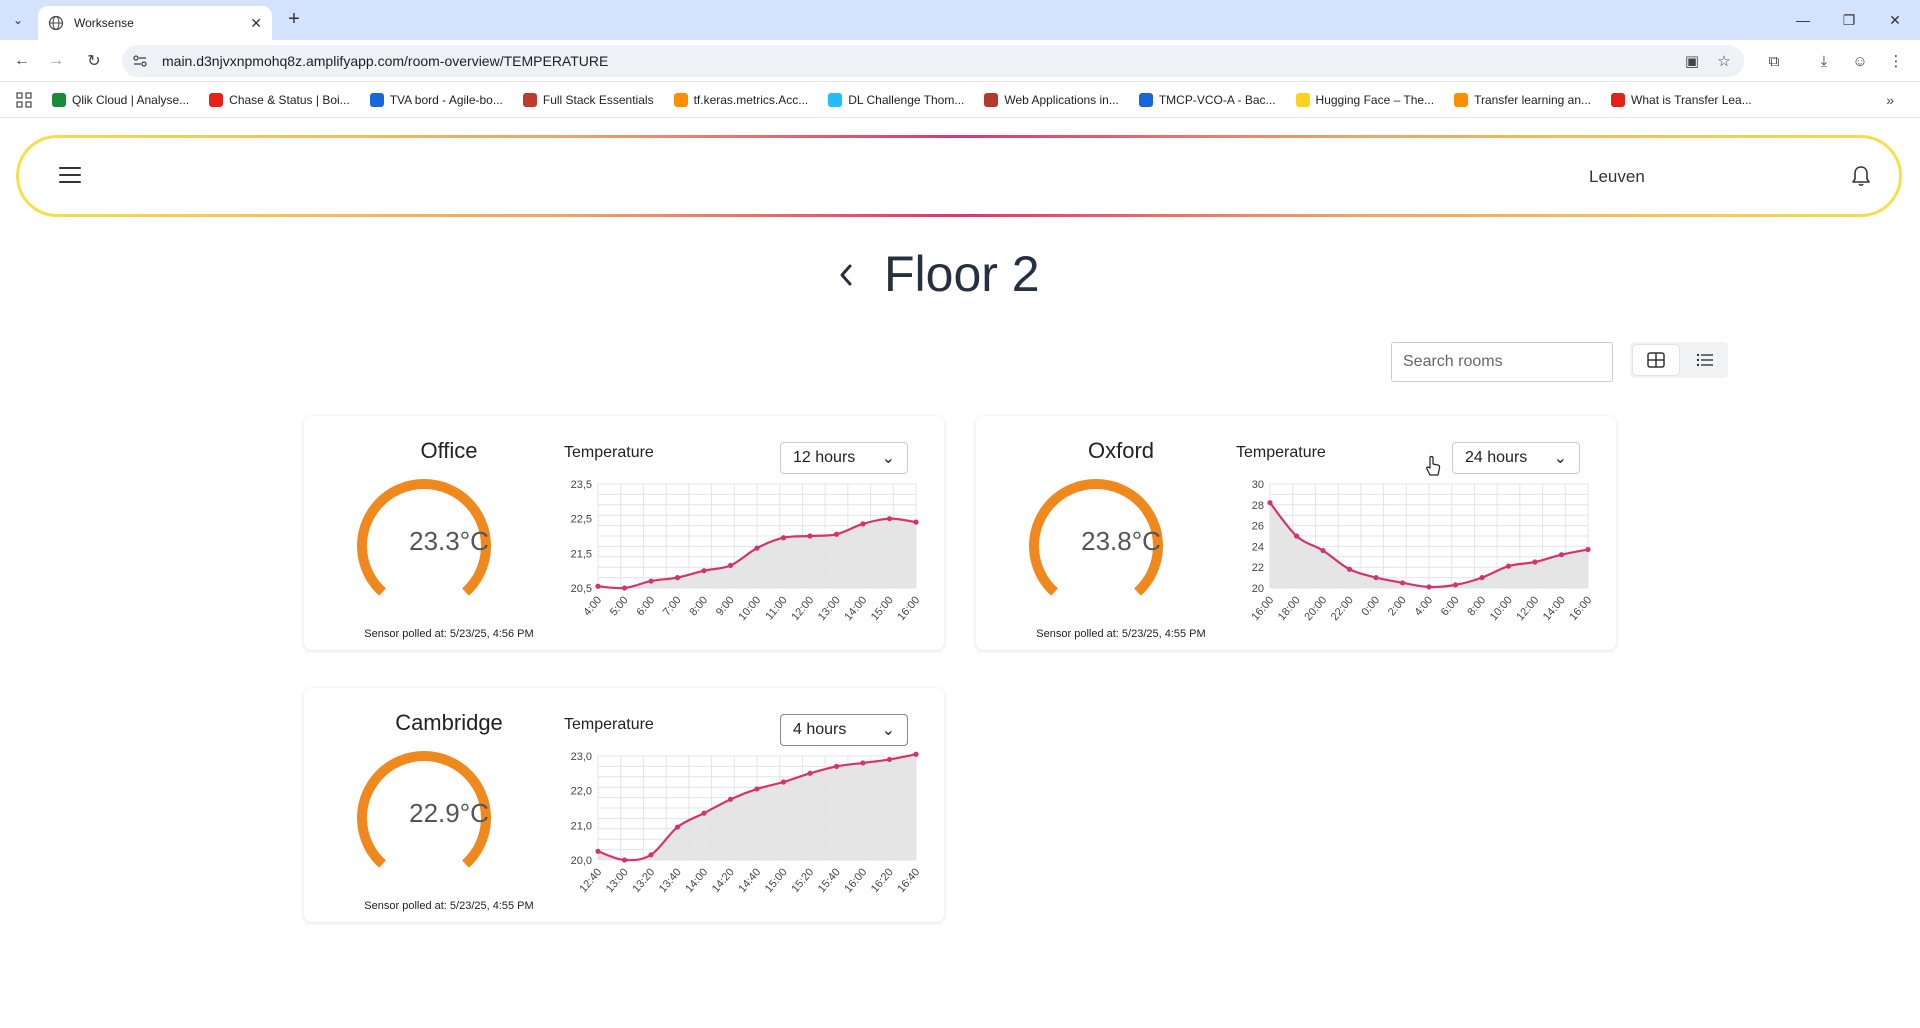 The width and height of the screenshot is (1920, 1028). Describe the element at coordinates (1896, 61) in the screenshot. I see `menu-dots-icon: ⋮` at that location.